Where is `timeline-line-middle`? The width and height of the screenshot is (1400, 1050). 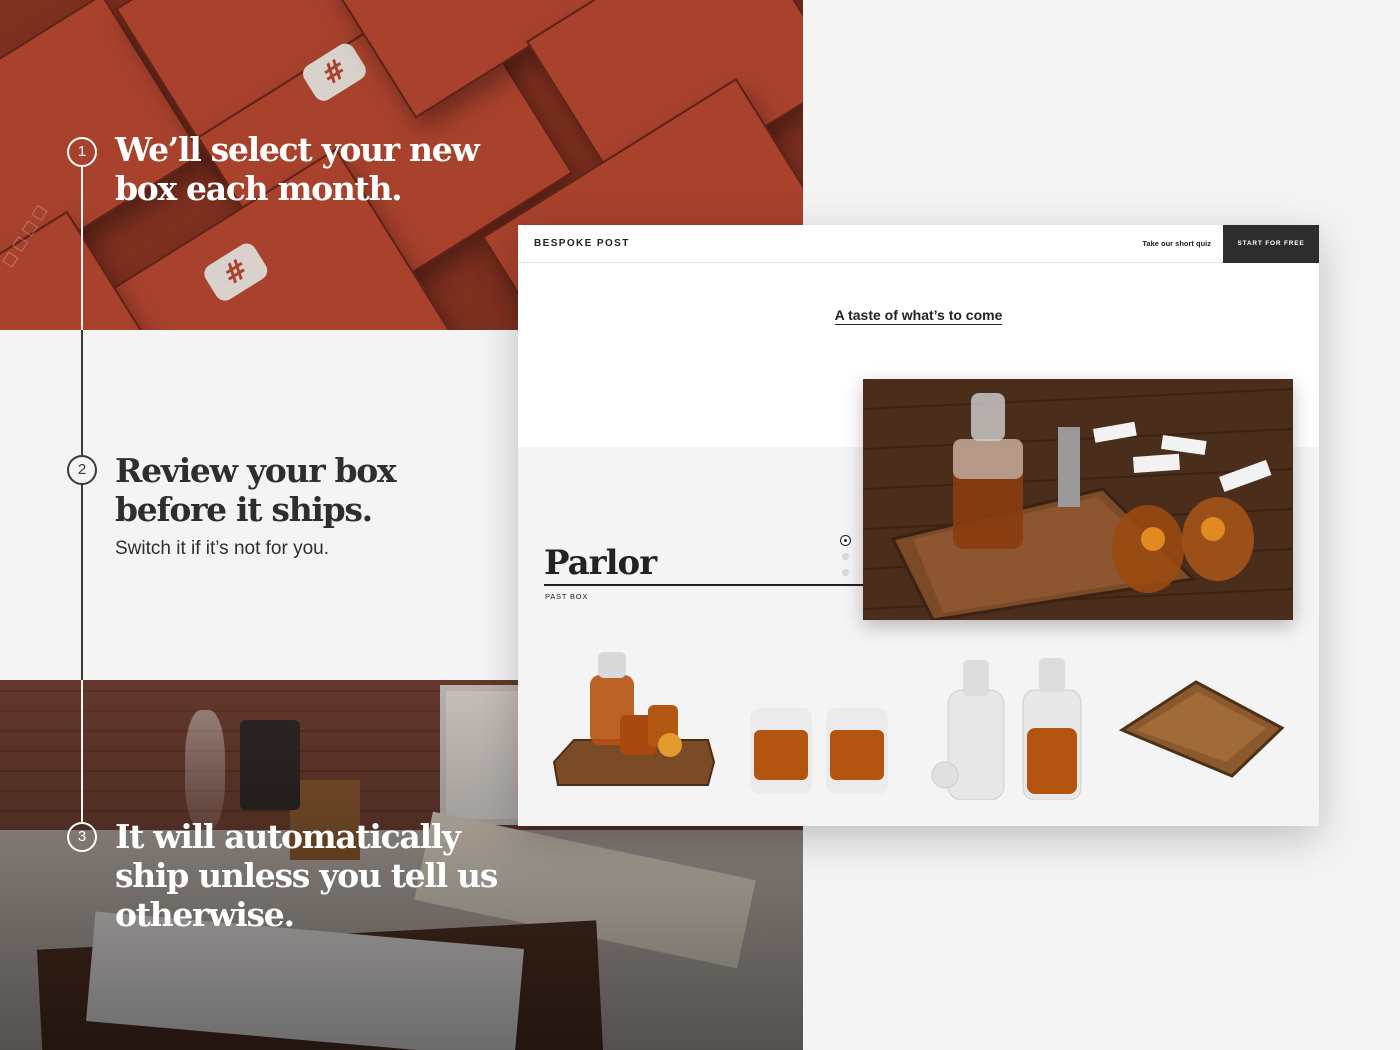
timeline-line-middle is located at coordinates (82, 505).